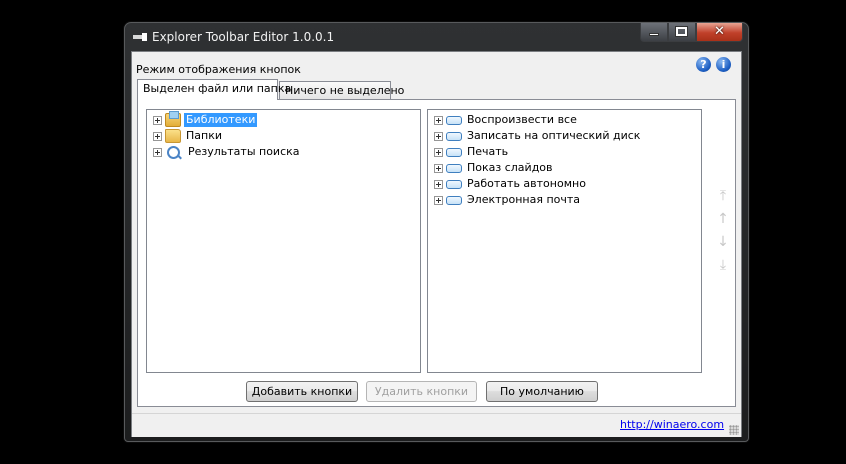 Image resolution: width=846 pixels, height=464 pixels. Describe the element at coordinates (723, 196) in the screenshot. I see `move-to-top-icon: ⤒` at that location.